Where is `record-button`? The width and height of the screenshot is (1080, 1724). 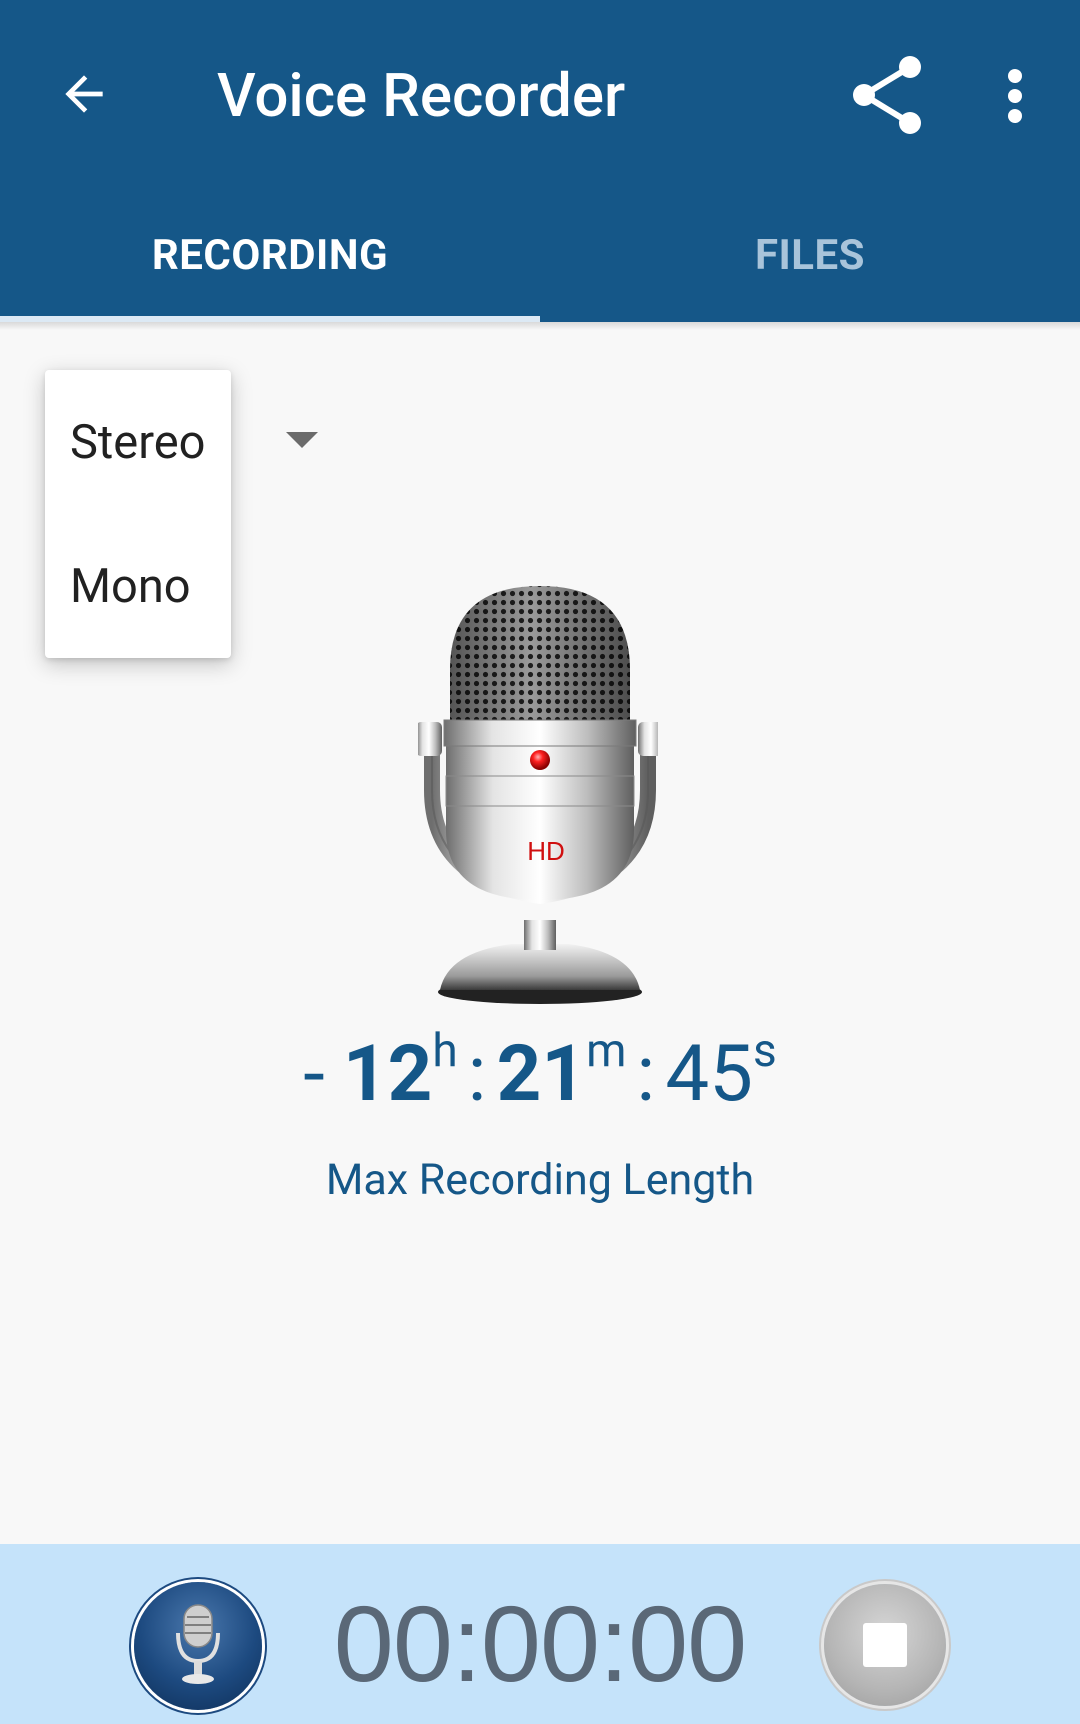
record-button is located at coordinates (198, 1646).